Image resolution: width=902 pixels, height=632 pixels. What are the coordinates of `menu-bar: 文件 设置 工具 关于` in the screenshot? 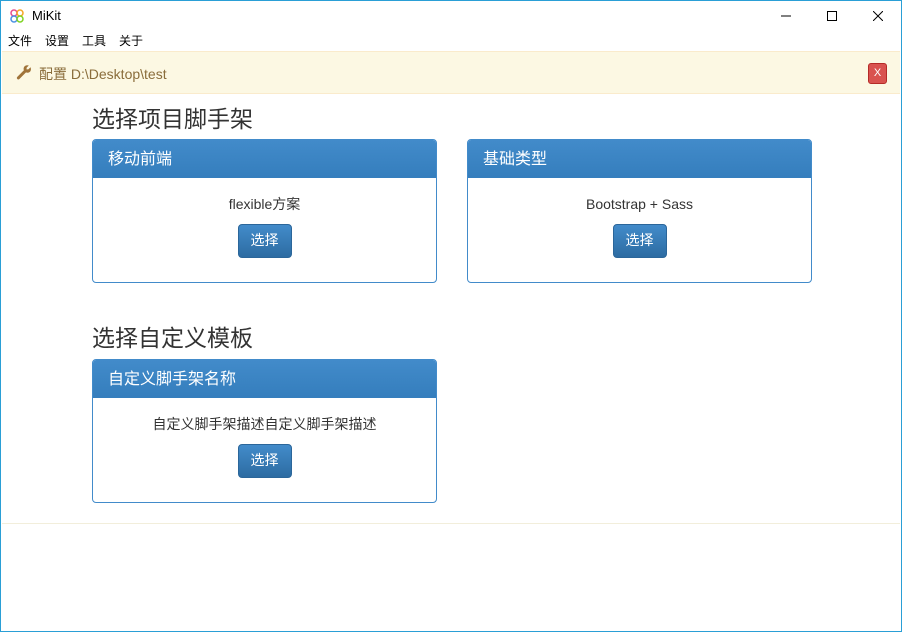 It's located at (451, 41).